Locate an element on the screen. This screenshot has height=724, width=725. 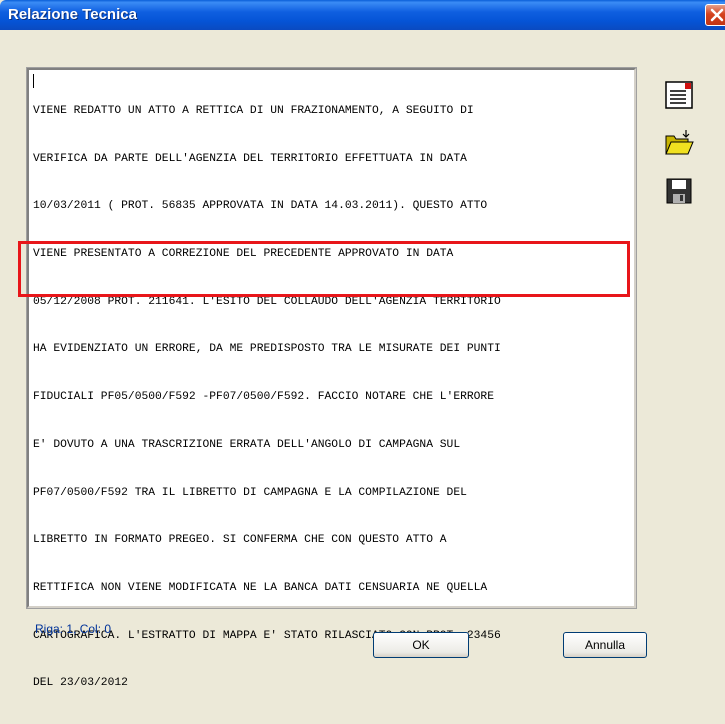
save-button is located at coordinates (679, 191).